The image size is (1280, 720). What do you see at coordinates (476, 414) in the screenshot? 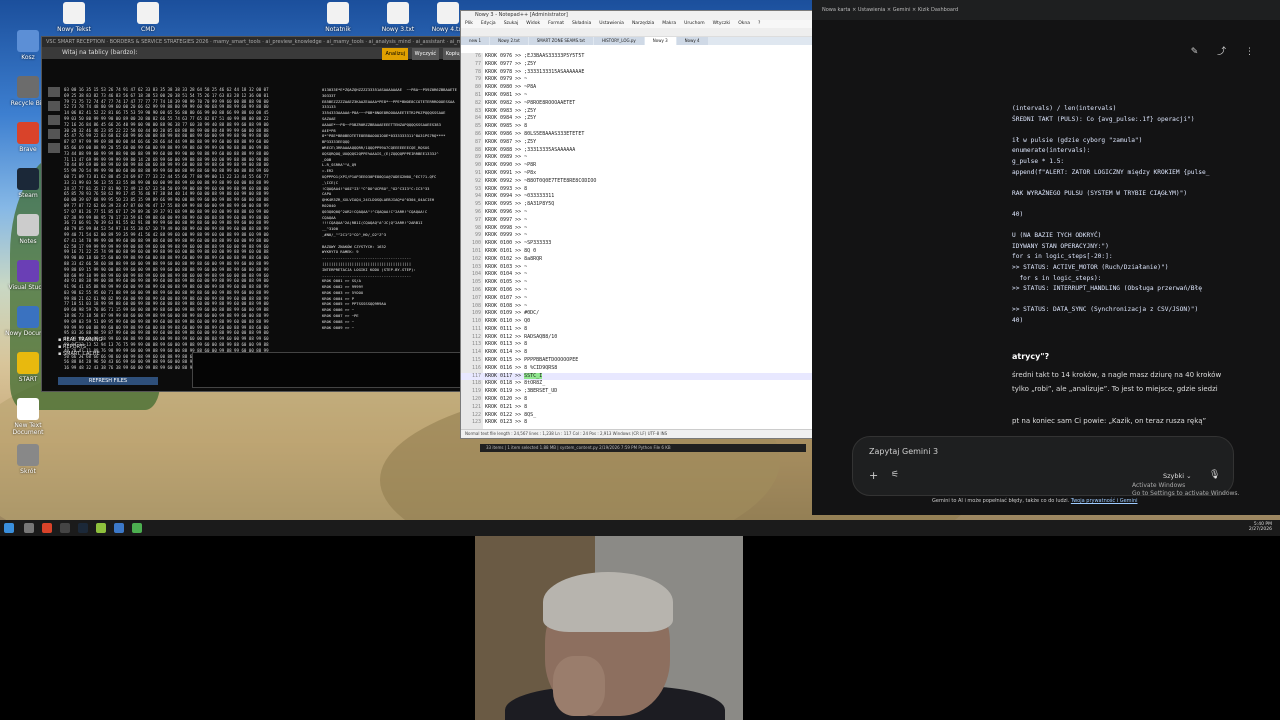
I see `line-number: 122` at bounding box center [476, 414].